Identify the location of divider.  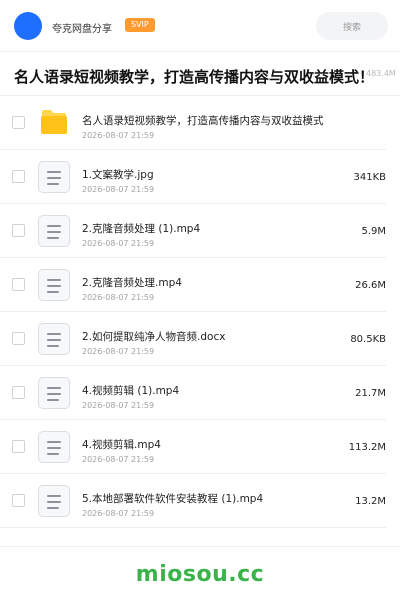
(200, 546).